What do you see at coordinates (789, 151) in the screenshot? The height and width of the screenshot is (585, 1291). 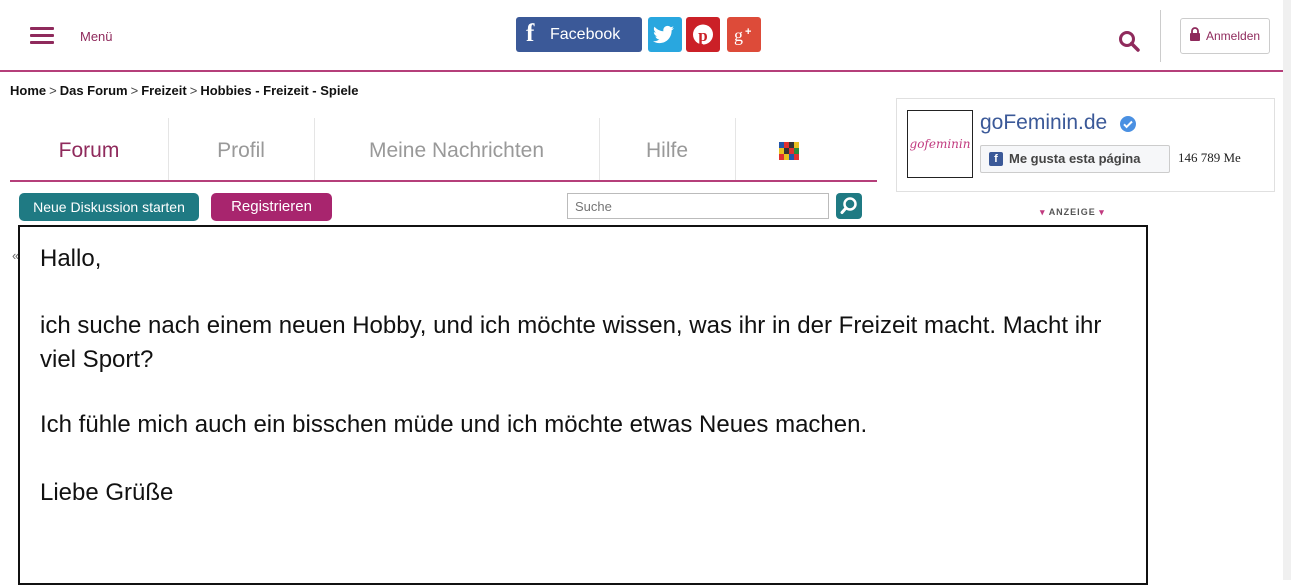 I see `flag-icon` at bounding box center [789, 151].